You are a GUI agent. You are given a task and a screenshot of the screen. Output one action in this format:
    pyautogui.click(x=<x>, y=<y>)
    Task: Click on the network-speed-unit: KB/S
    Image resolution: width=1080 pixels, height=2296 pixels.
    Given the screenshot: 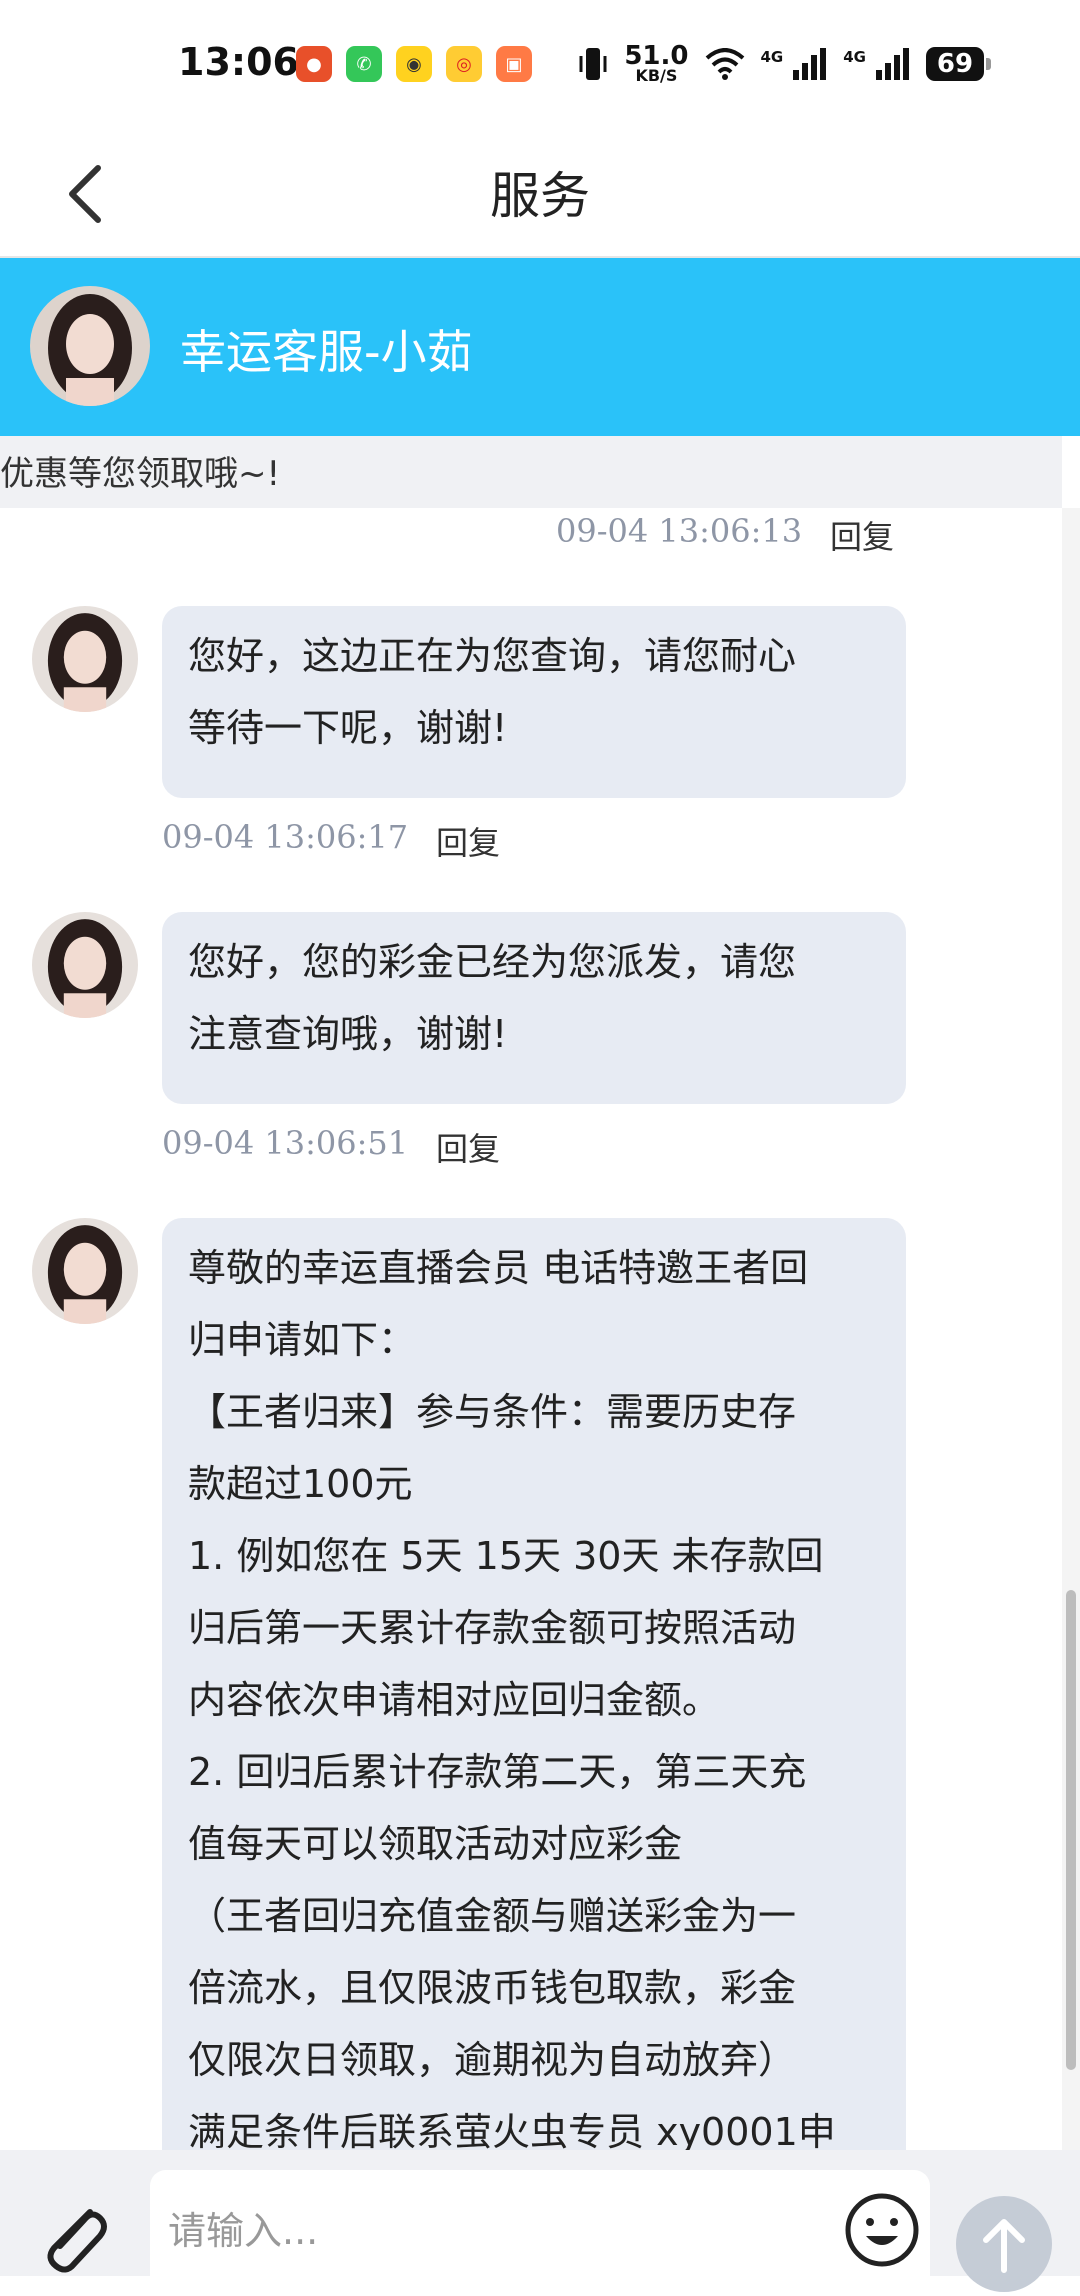 What is the action you would take?
    pyautogui.click(x=656, y=75)
    